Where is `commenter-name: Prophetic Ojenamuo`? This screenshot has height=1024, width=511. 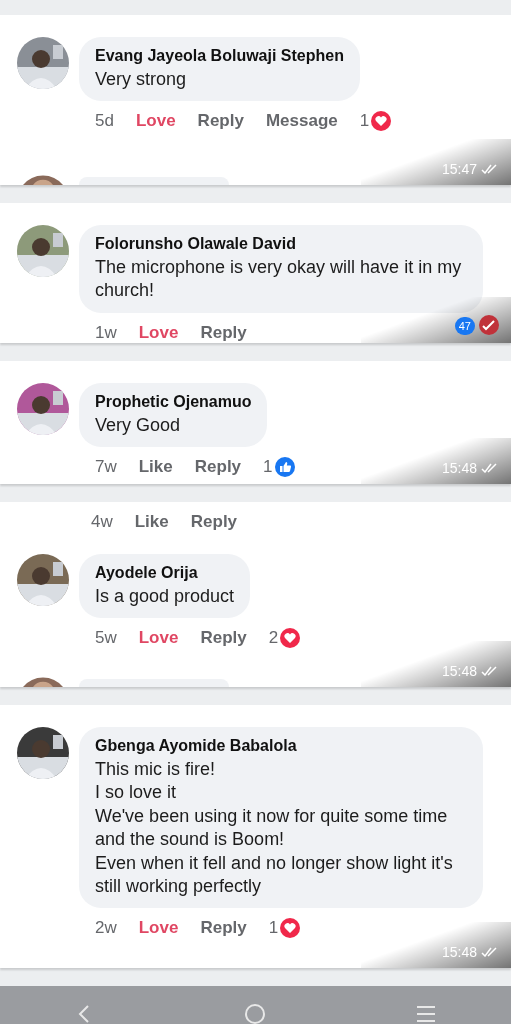
commenter-name: Prophetic Ojenamuo is located at coordinates (173, 402).